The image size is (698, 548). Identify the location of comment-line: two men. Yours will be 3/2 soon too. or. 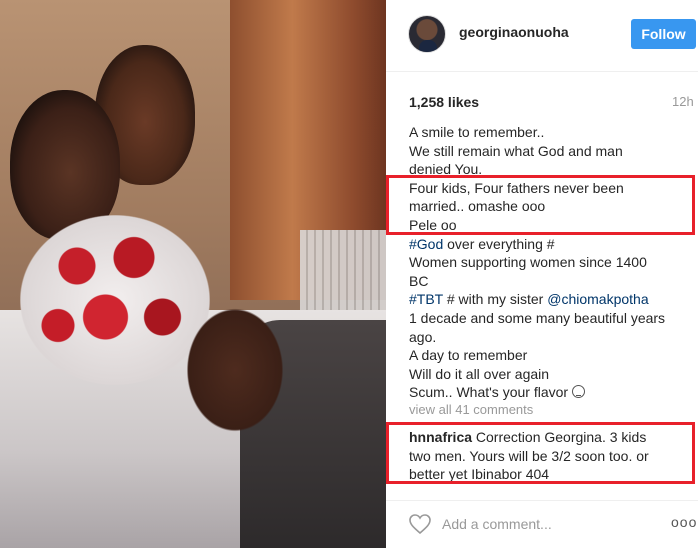
(529, 455).